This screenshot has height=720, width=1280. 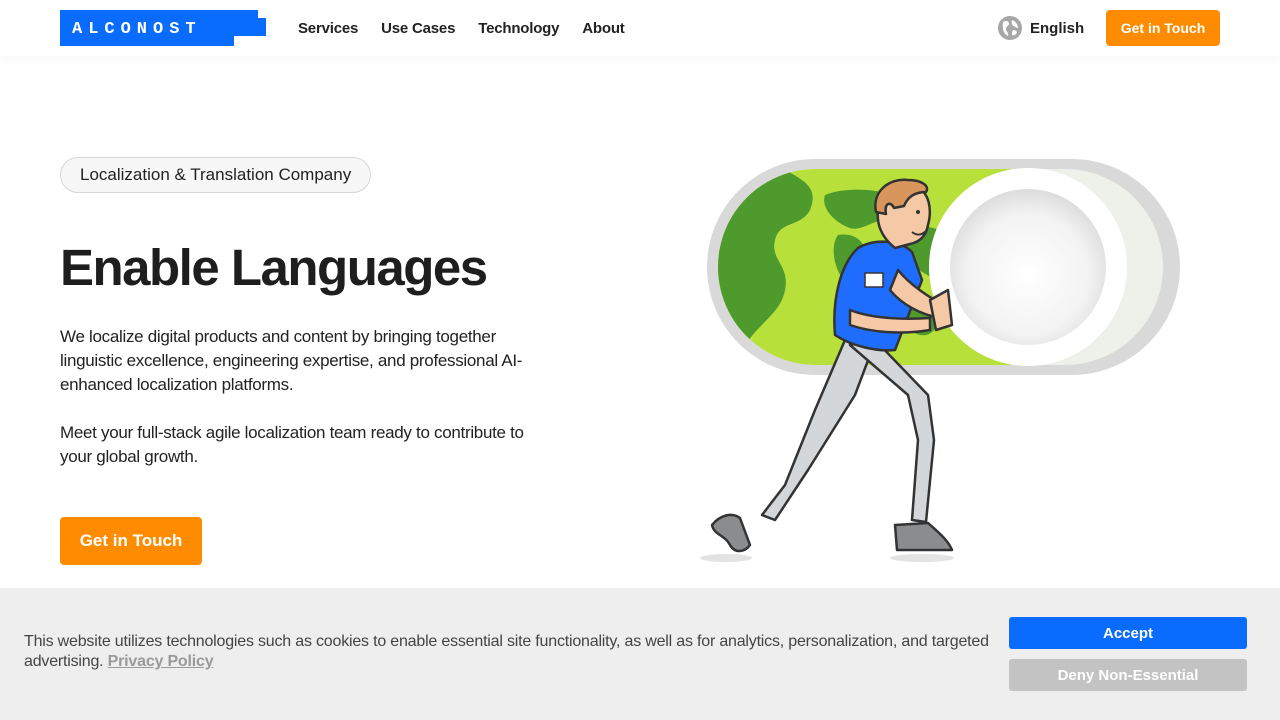 What do you see at coordinates (603, 28) in the screenshot?
I see `nav-about: About` at bounding box center [603, 28].